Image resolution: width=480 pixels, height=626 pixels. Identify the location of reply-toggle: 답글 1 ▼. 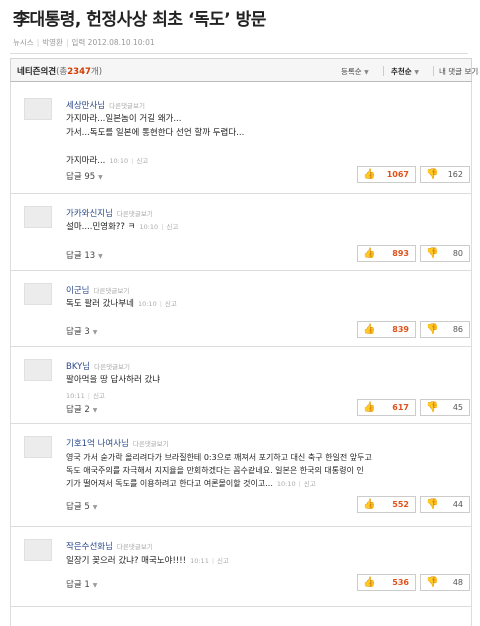
(81, 584).